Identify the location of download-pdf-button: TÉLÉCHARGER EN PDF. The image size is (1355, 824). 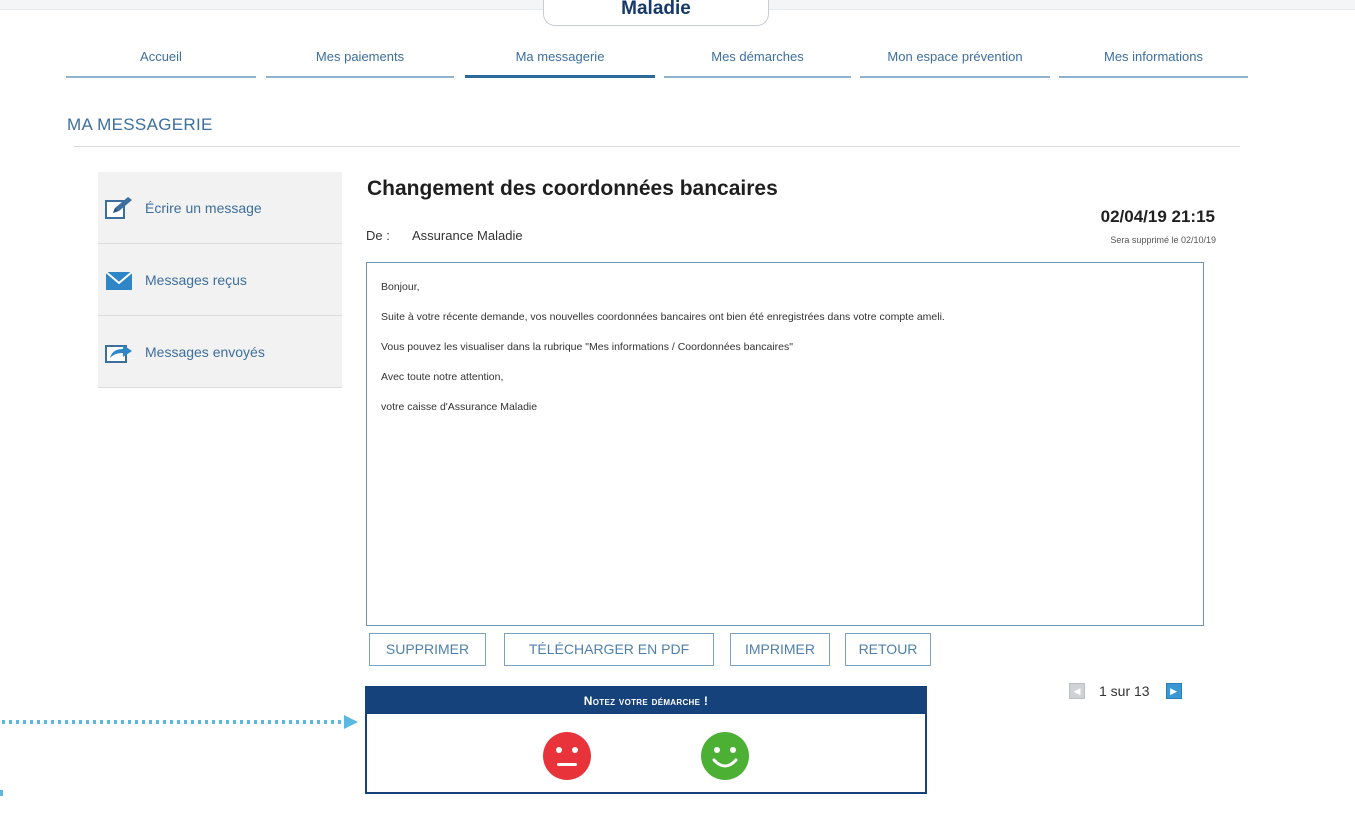
(609, 649).